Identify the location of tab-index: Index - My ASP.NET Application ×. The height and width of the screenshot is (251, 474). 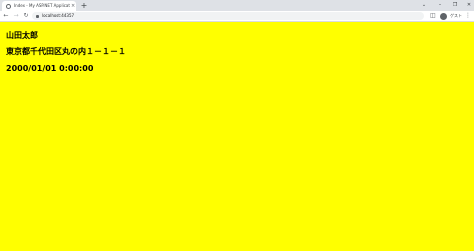
(39, 6).